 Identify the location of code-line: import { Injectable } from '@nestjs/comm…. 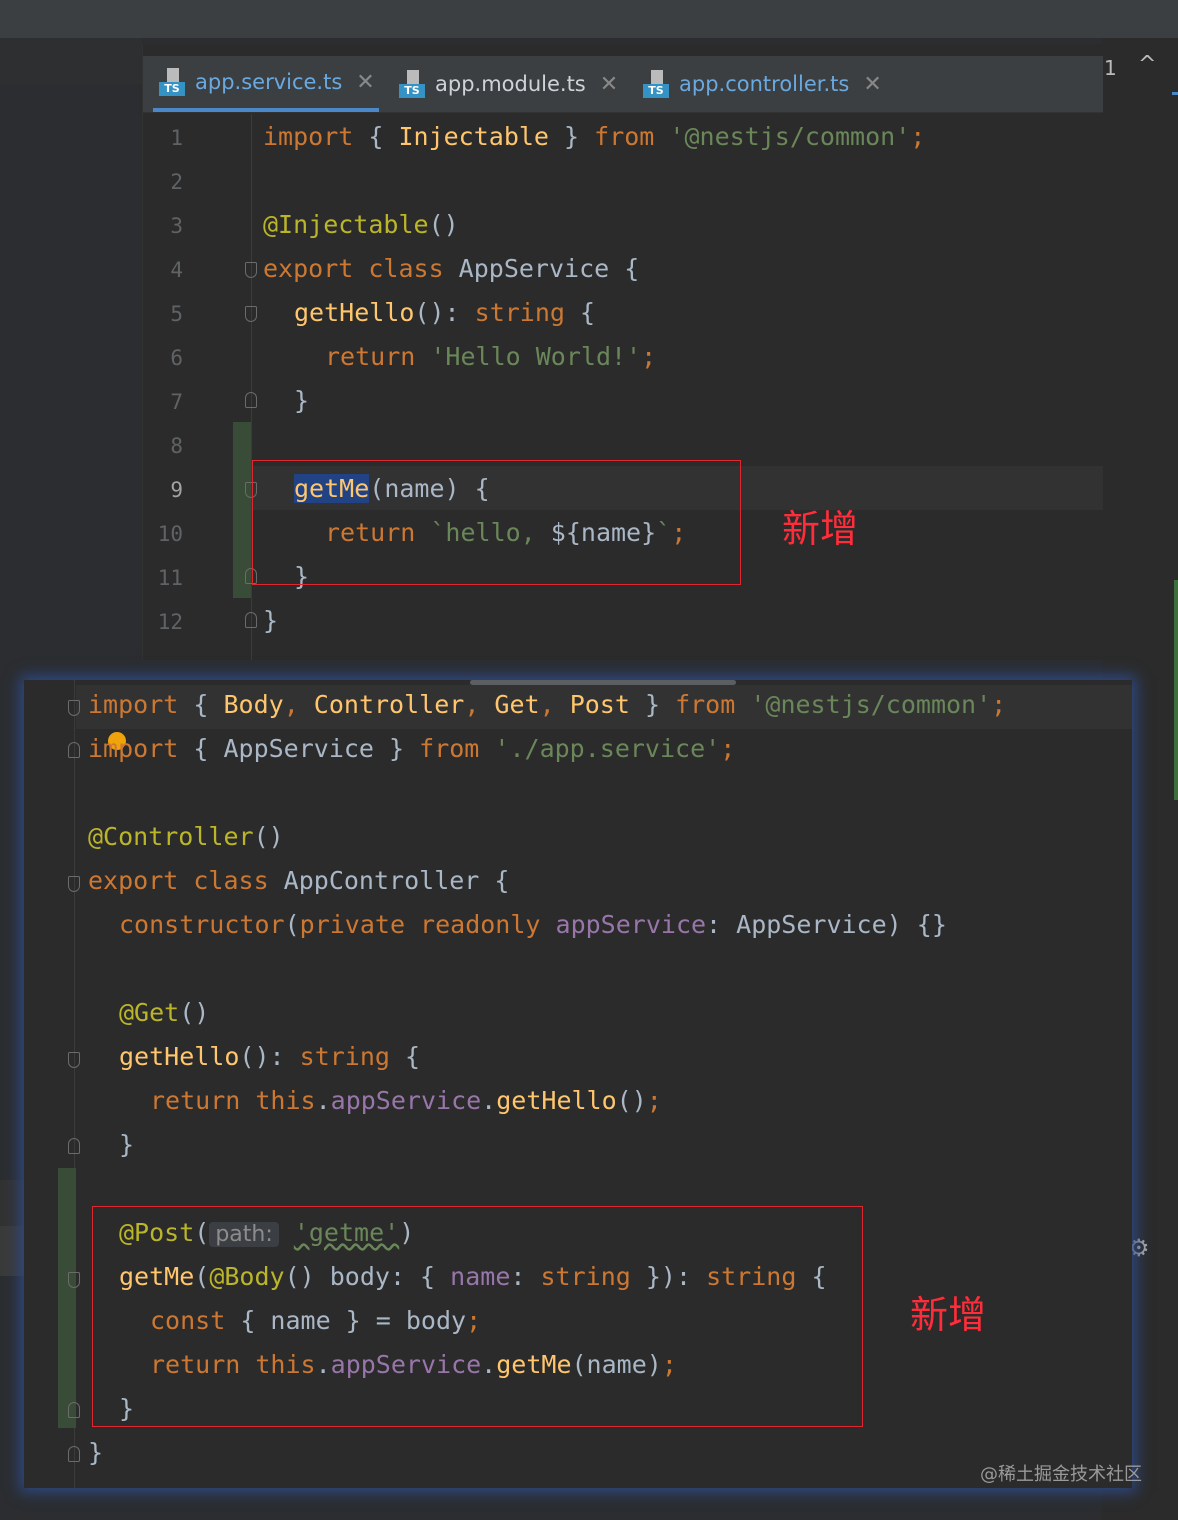
(594, 136).